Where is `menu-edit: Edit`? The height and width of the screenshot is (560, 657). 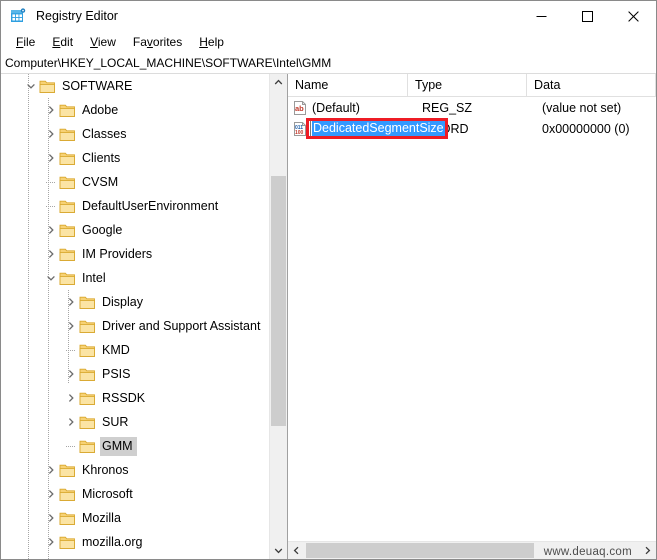 menu-edit: Edit is located at coordinates (63, 42).